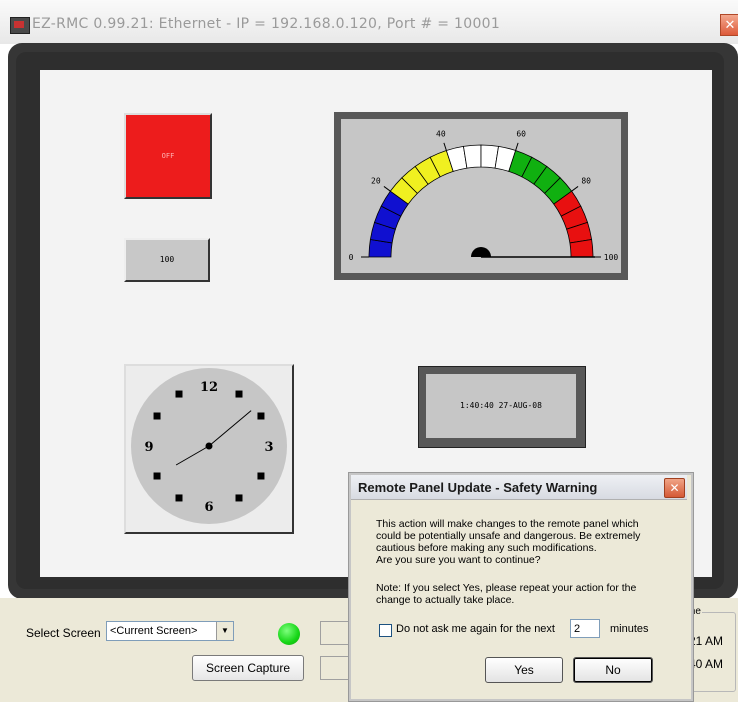  What do you see at coordinates (475, 629) in the screenshot?
I see `dont-ask-label: Do not ask me again for the next` at bounding box center [475, 629].